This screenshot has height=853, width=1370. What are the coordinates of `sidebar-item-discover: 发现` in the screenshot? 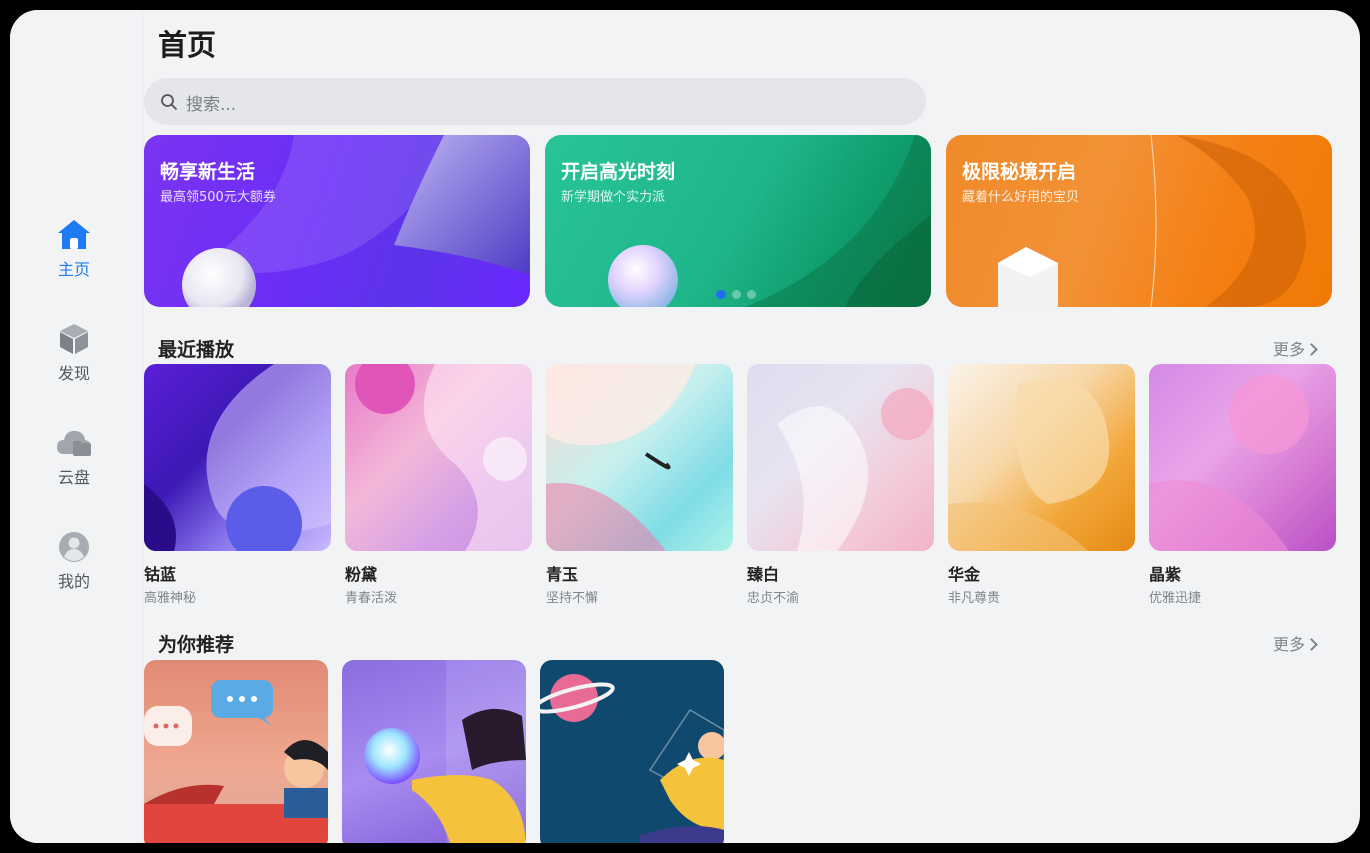 It's located at (74, 352).